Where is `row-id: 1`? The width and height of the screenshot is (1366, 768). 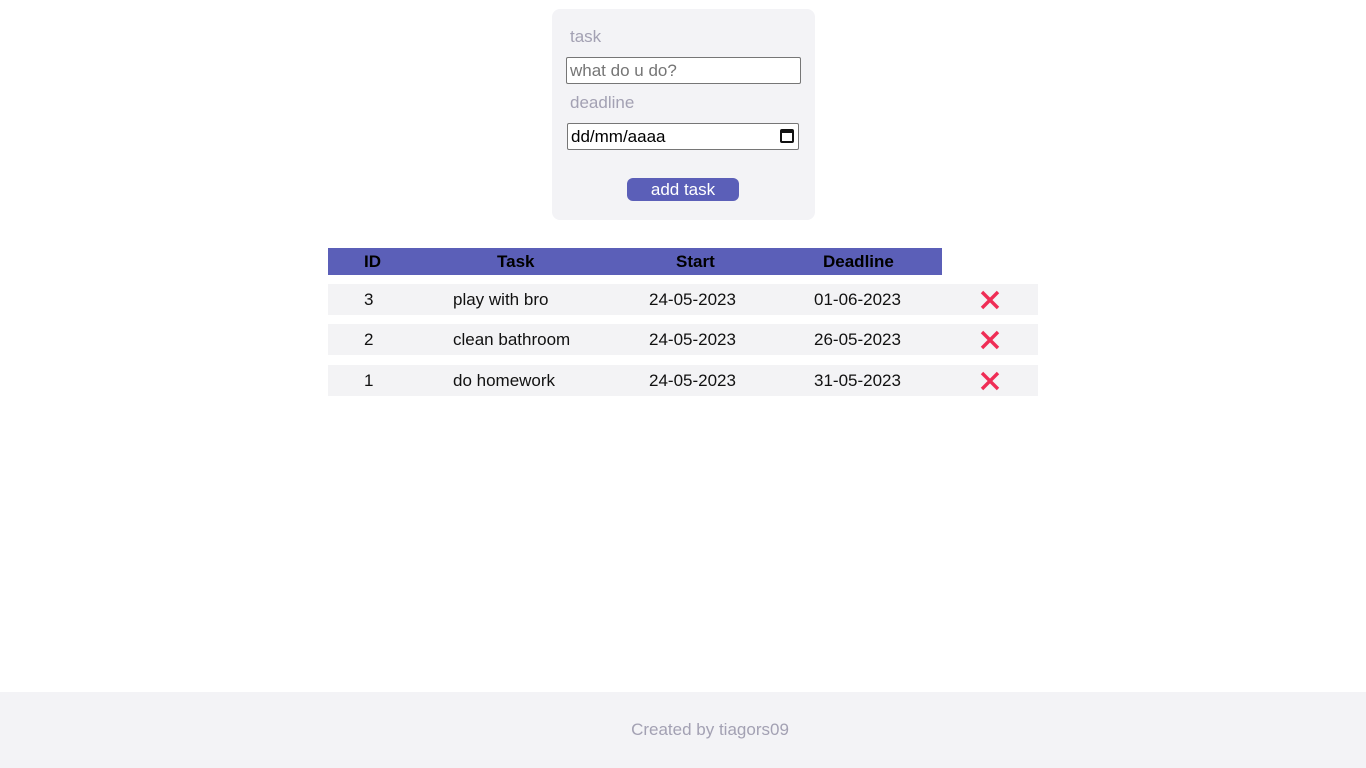 row-id: 1 is located at coordinates (369, 380).